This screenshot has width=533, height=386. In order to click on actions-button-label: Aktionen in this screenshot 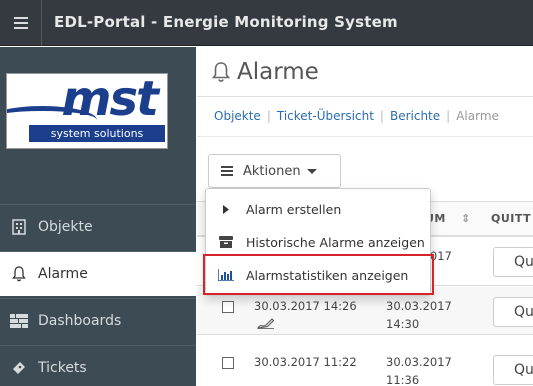, I will do `click(272, 171)`.